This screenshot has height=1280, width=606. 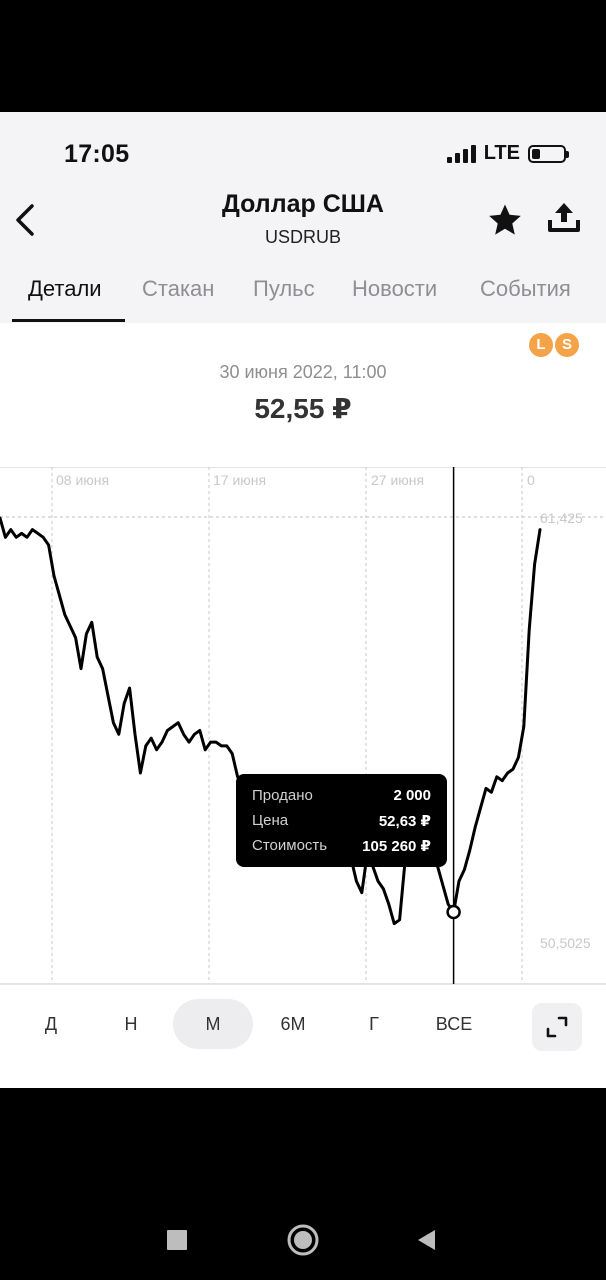 I want to click on triangle-back-icon, so click(x=426, y=1240).